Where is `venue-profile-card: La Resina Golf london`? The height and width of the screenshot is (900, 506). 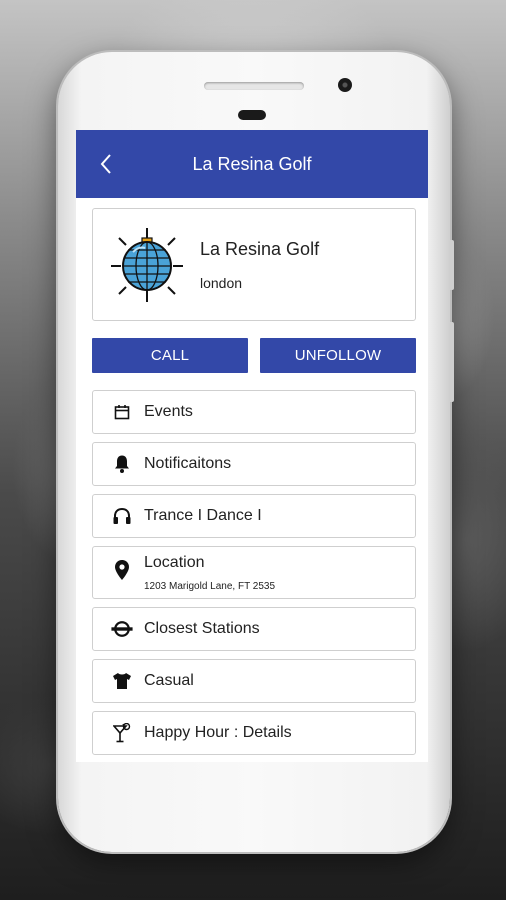
venue-profile-card: La Resina Golf london is located at coordinates (254, 264).